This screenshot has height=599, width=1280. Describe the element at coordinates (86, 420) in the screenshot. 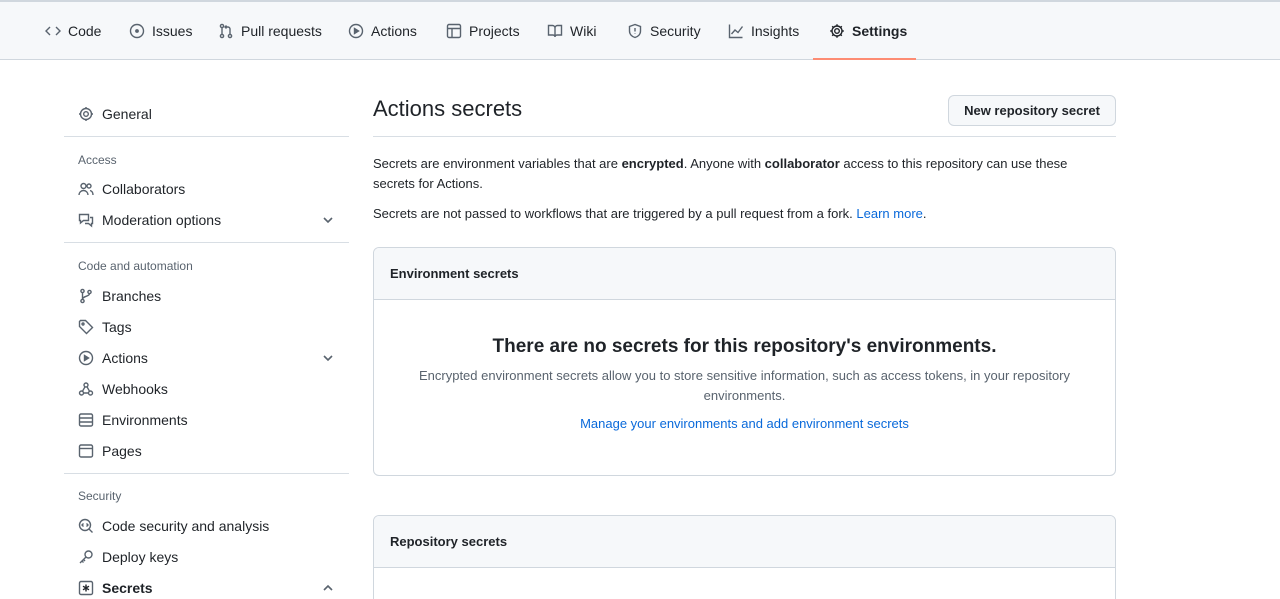

I see `server-icon` at that location.